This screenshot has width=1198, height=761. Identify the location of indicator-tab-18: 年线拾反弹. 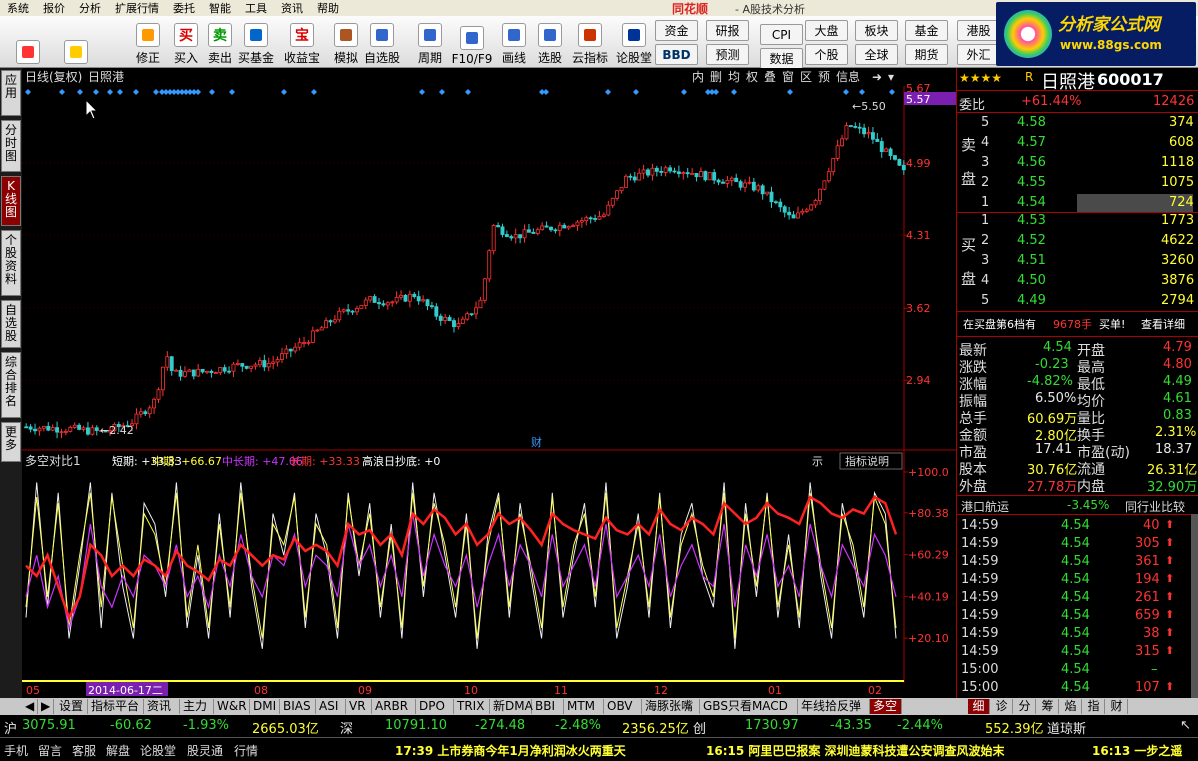
(834, 706).